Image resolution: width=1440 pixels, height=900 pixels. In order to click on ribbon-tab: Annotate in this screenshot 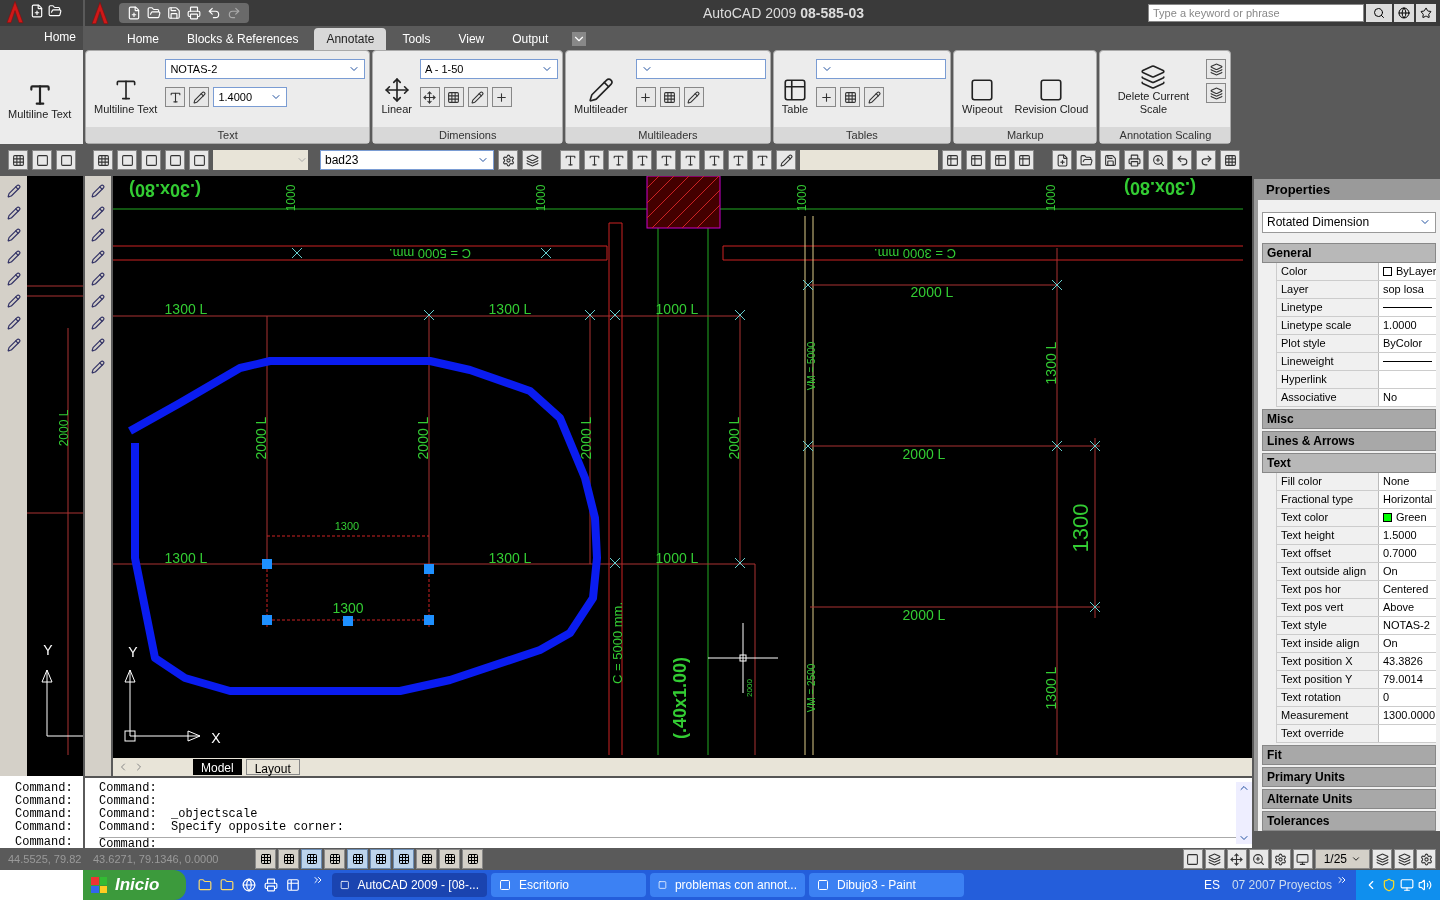, I will do `click(350, 39)`.